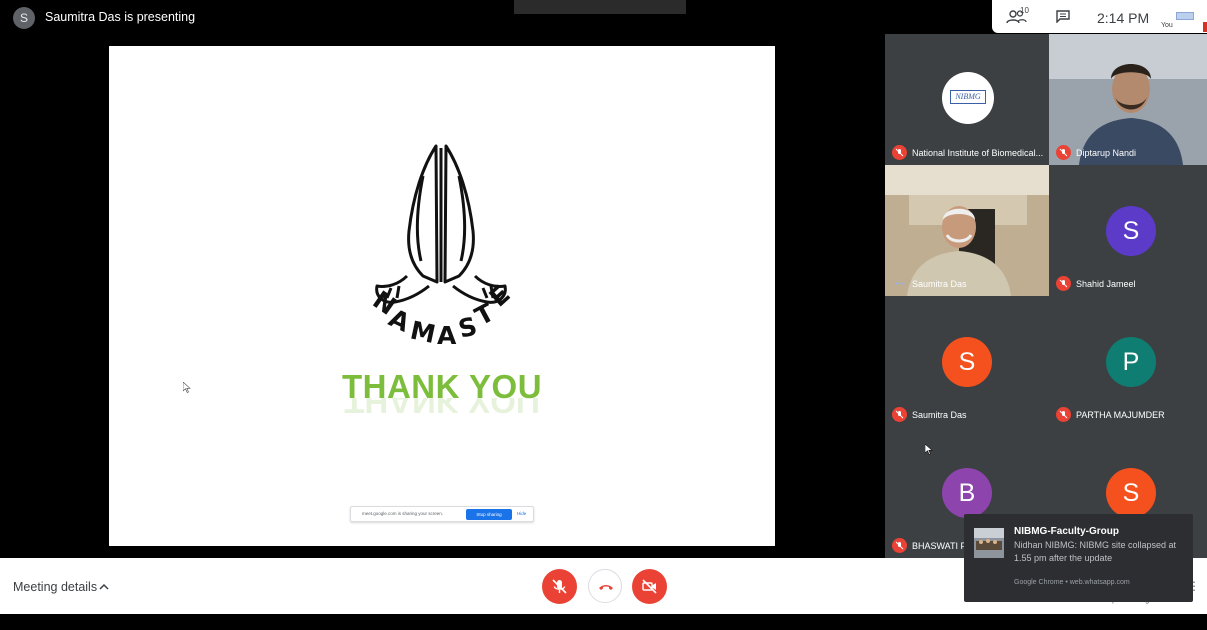  What do you see at coordinates (489, 514) in the screenshot?
I see `stop-sharing-button: Stop sharing` at bounding box center [489, 514].